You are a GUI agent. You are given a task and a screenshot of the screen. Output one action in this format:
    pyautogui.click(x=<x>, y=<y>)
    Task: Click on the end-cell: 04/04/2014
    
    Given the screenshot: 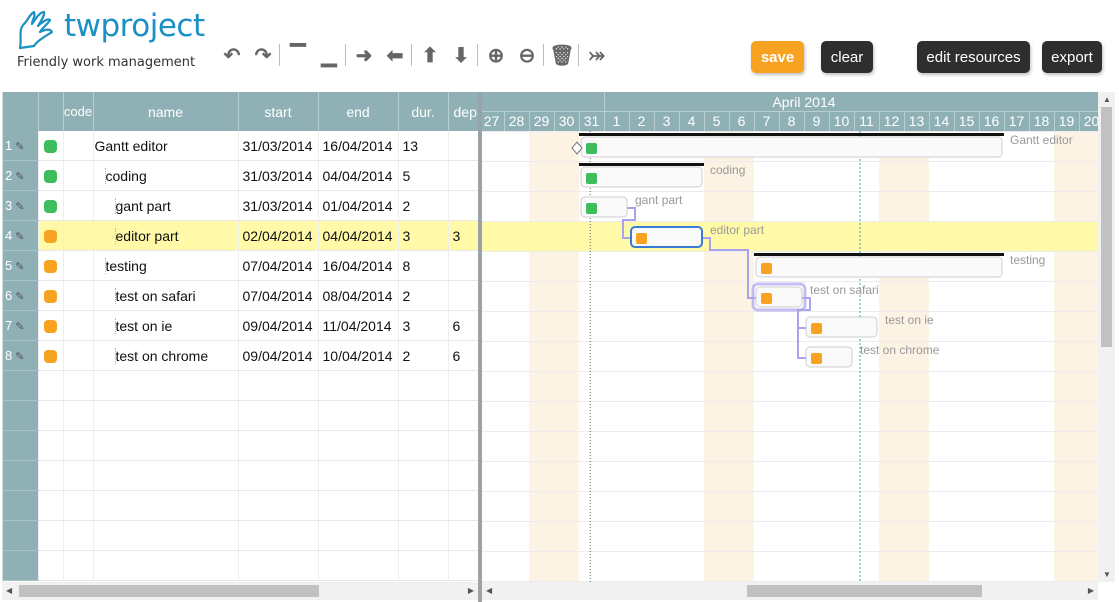 What is the action you would take?
    pyautogui.click(x=358, y=175)
    